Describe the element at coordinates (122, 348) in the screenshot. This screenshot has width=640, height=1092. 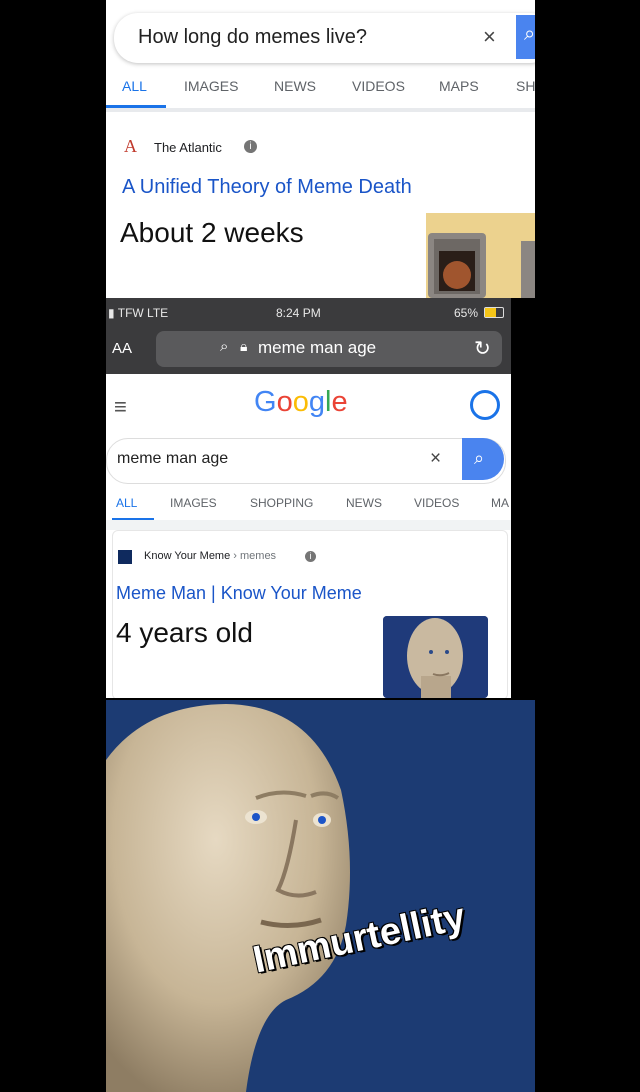
I see `text-size-button: AA` at that location.